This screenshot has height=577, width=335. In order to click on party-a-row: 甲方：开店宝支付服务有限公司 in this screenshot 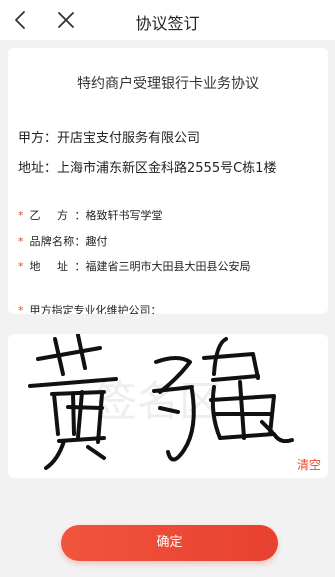, I will do `click(109, 136)`.